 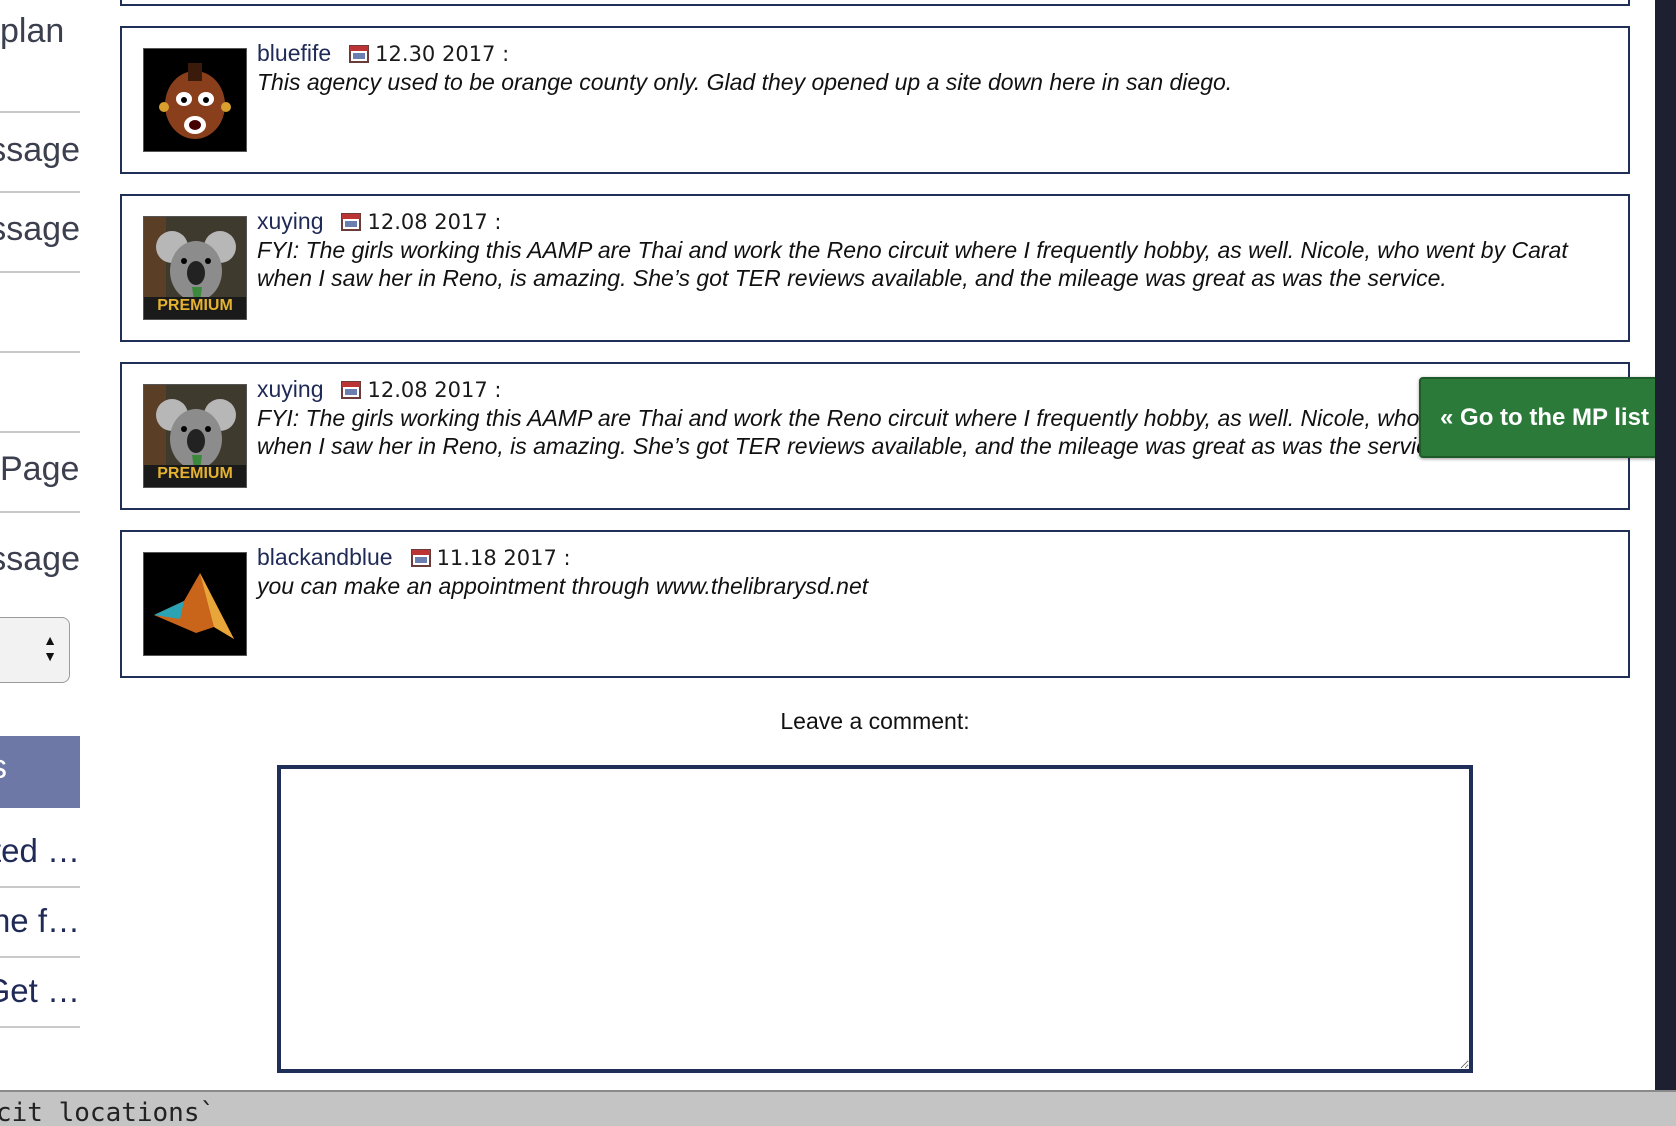 I want to click on sidebar-item-page: Page, so click(x=40, y=469).